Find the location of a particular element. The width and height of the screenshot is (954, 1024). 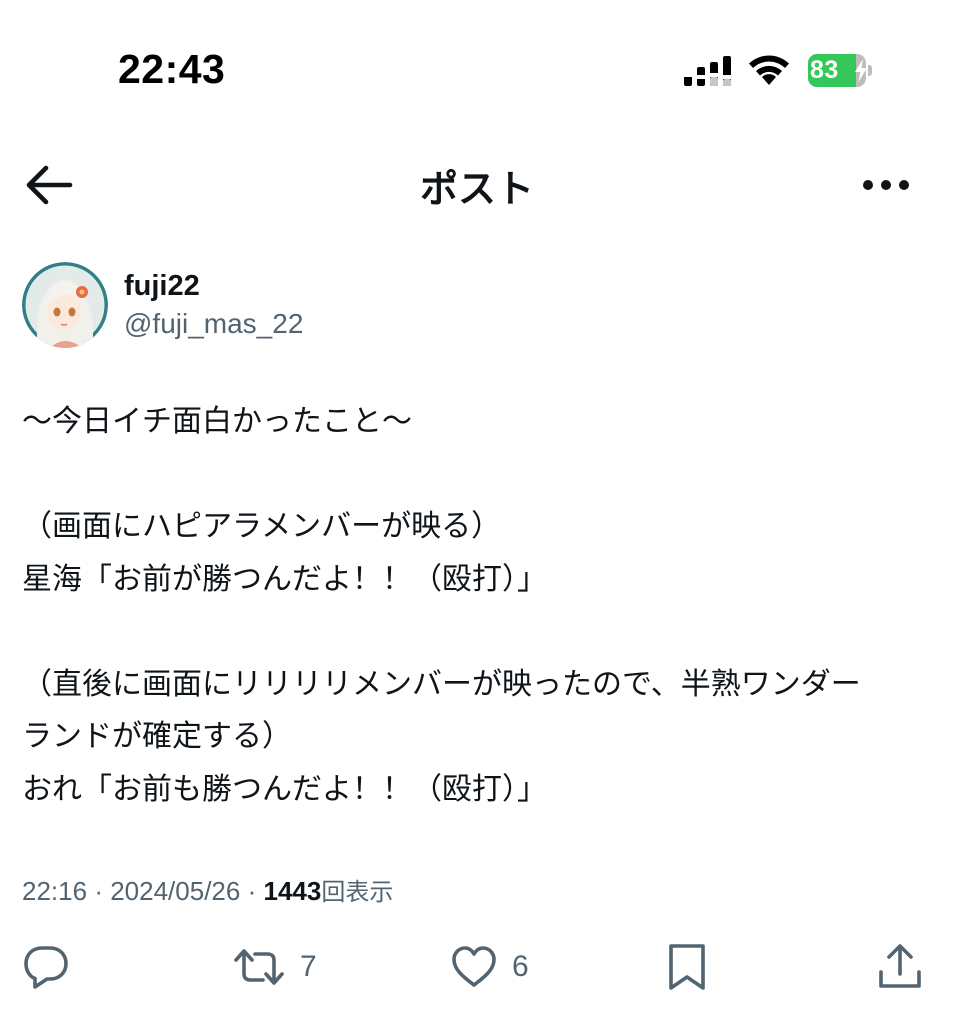

bookmark-button is located at coordinates (687, 967).